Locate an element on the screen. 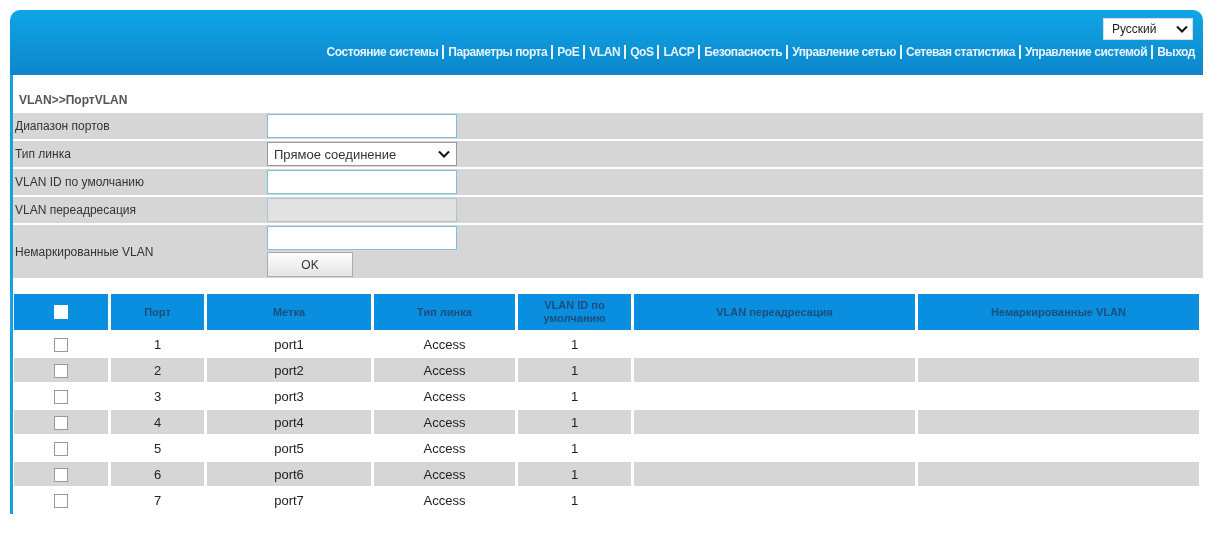 This screenshot has width=1207, height=545. table-cell-text: 7 is located at coordinates (157, 500).